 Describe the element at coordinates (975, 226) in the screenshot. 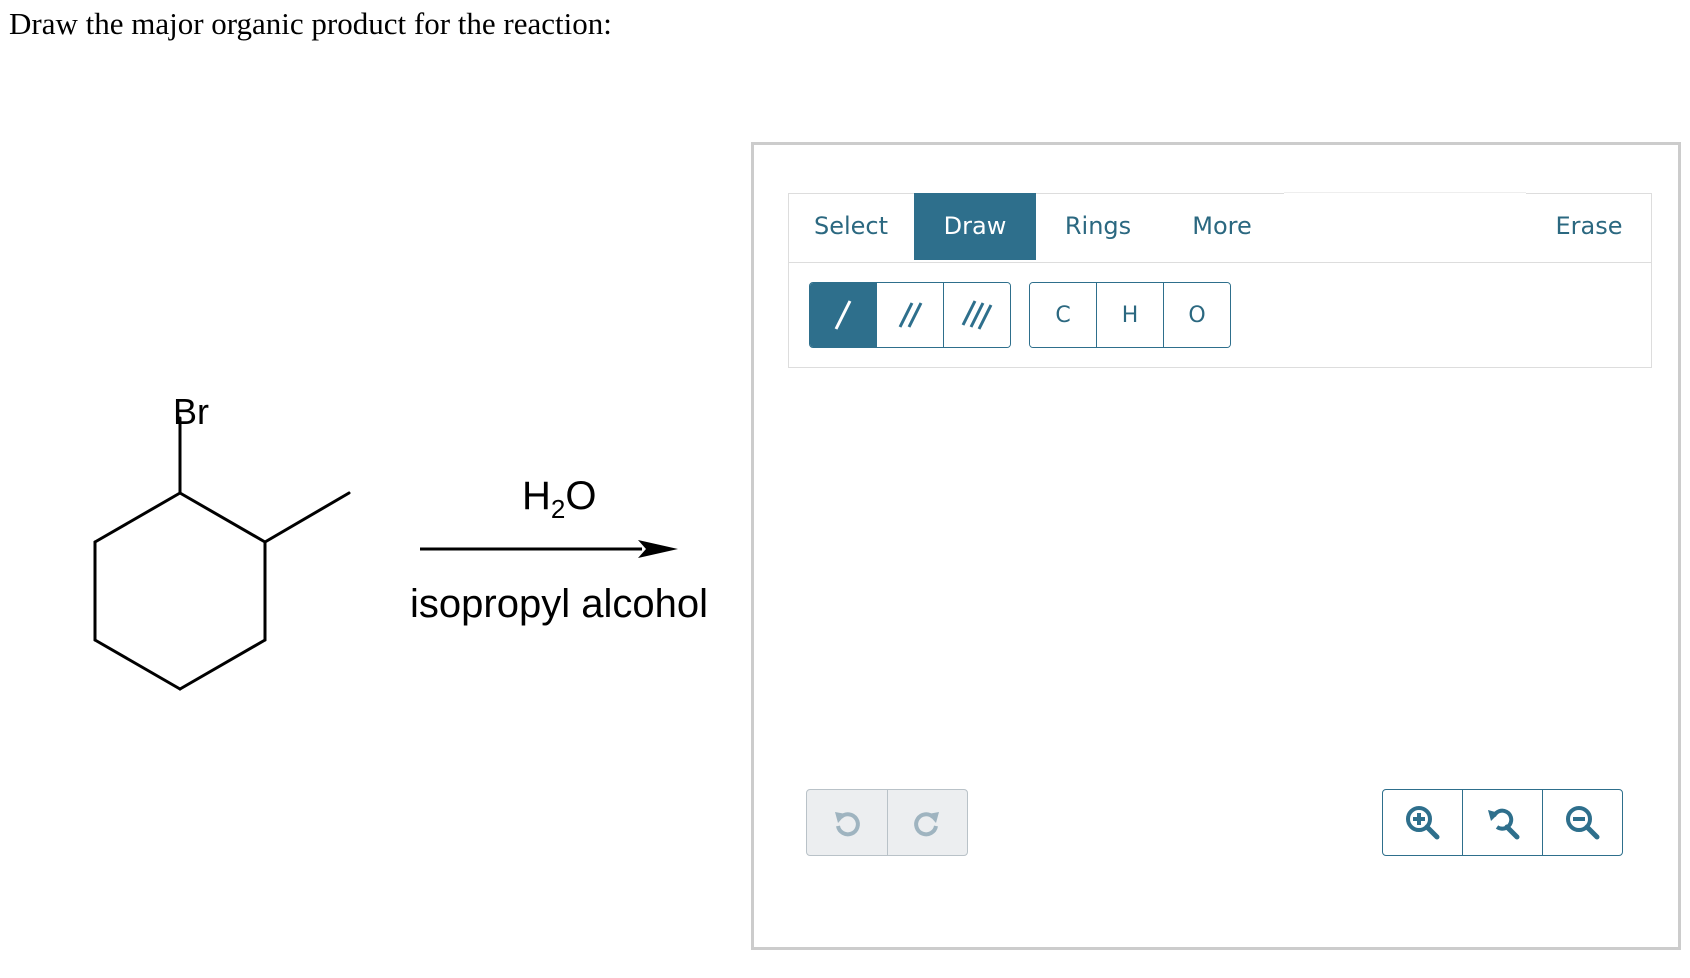

I see `tab-draw: Draw` at that location.